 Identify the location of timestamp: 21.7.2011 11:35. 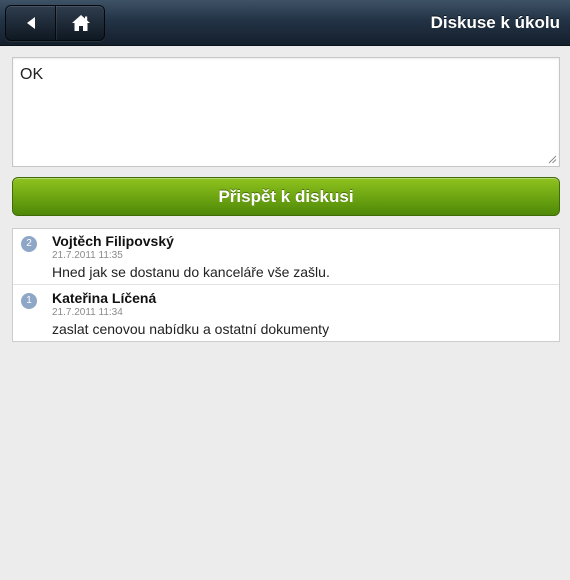
(87, 255).